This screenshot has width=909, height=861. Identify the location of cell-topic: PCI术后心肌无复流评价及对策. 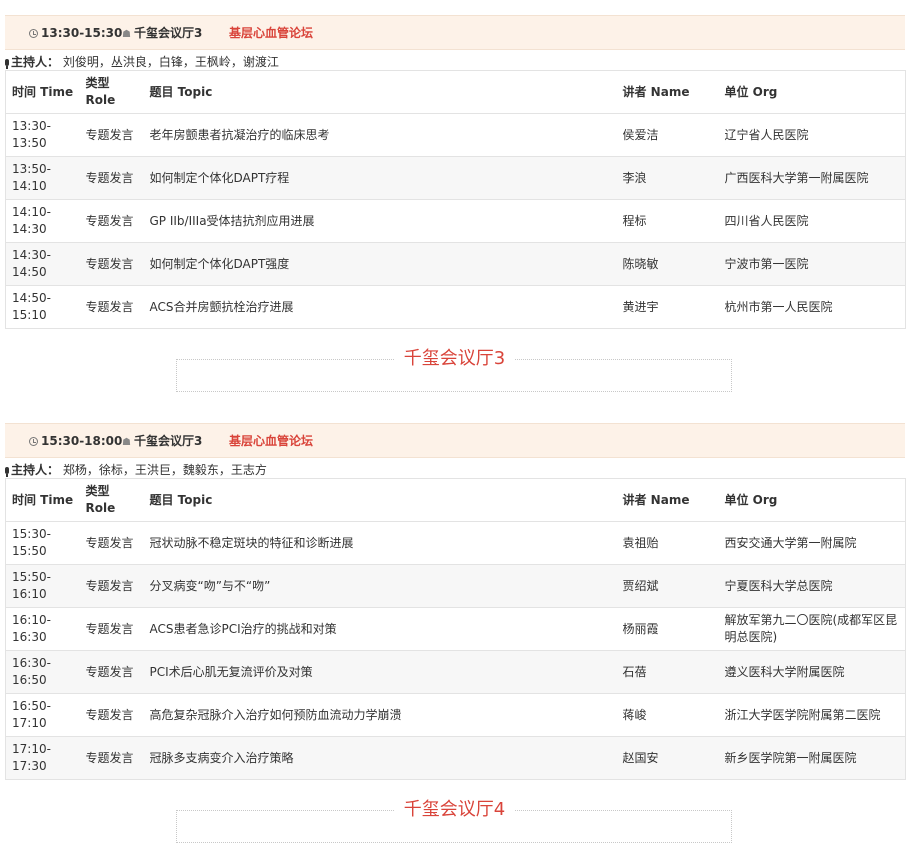
(380, 672).